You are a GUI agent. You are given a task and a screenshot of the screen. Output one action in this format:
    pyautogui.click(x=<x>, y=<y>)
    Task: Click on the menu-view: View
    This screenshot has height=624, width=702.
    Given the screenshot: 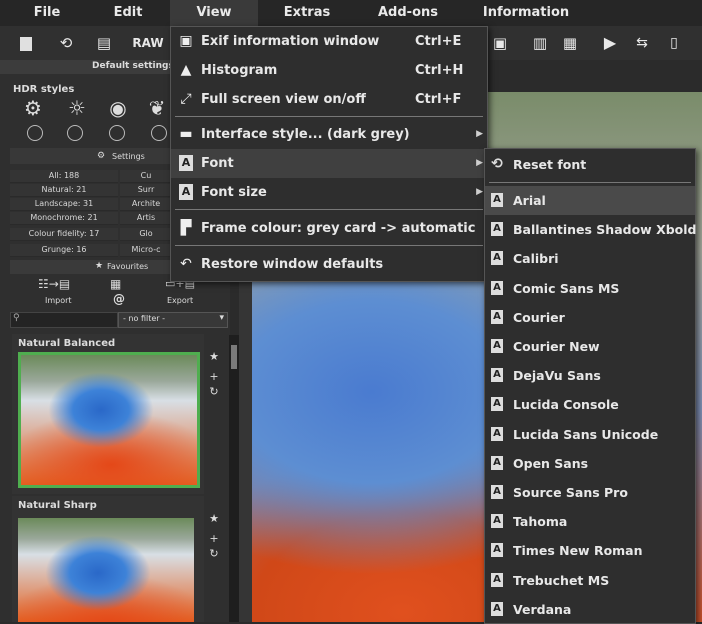 What is the action you would take?
    pyautogui.click(x=214, y=13)
    